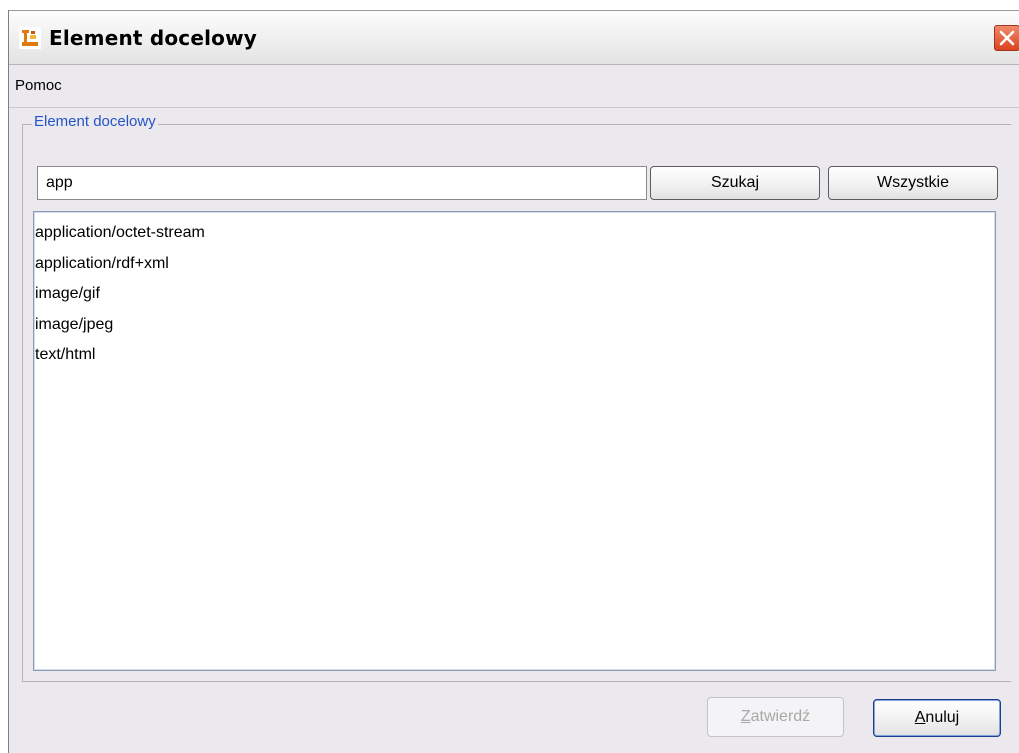 The height and width of the screenshot is (753, 1019). Describe the element at coordinates (153, 38) in the screenshot. I see `window-title: Element docelowy` at that location.